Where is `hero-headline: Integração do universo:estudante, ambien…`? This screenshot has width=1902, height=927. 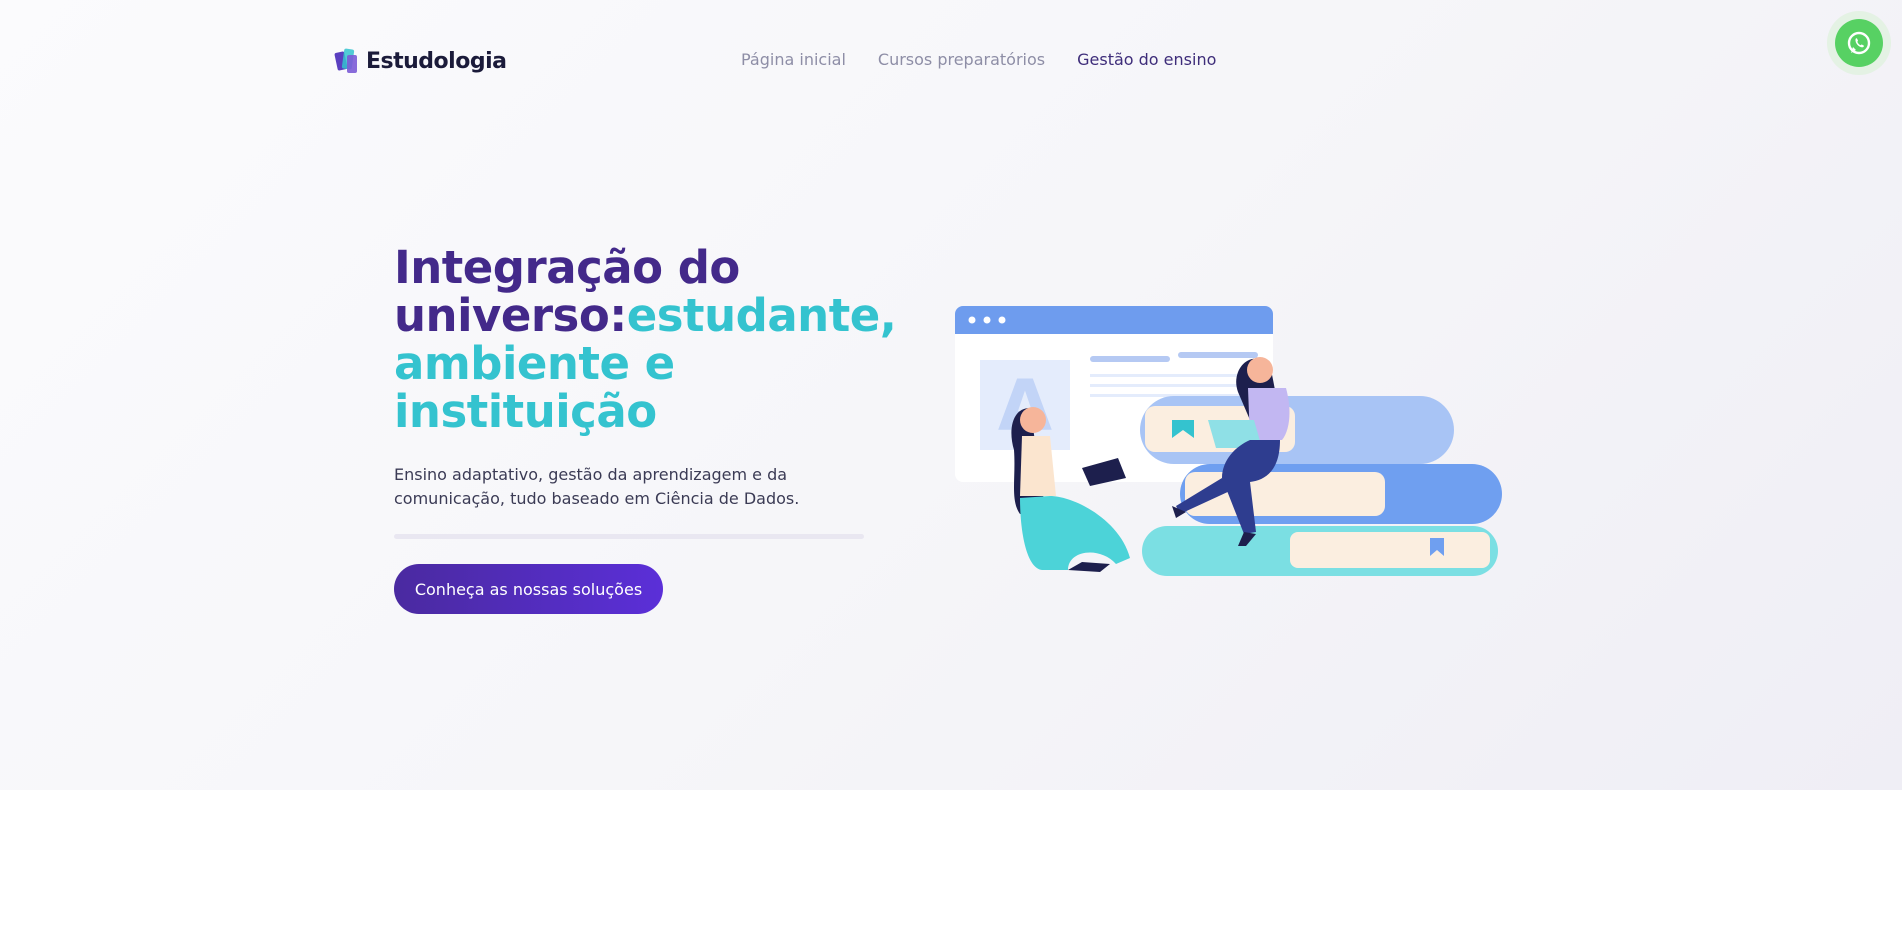
hero-headline: Integração do universo:estudante, ambien… is located at coordinates (645, 340).